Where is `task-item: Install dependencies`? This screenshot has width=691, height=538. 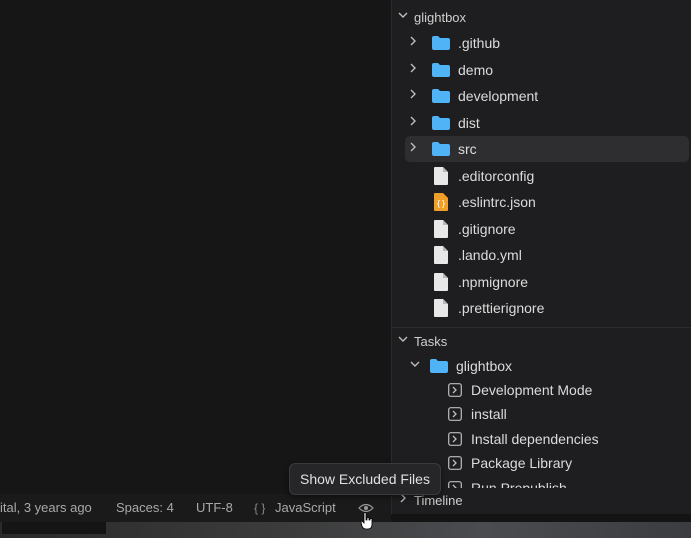
task-item: Install dependencies is located at coordinates (541, 439).